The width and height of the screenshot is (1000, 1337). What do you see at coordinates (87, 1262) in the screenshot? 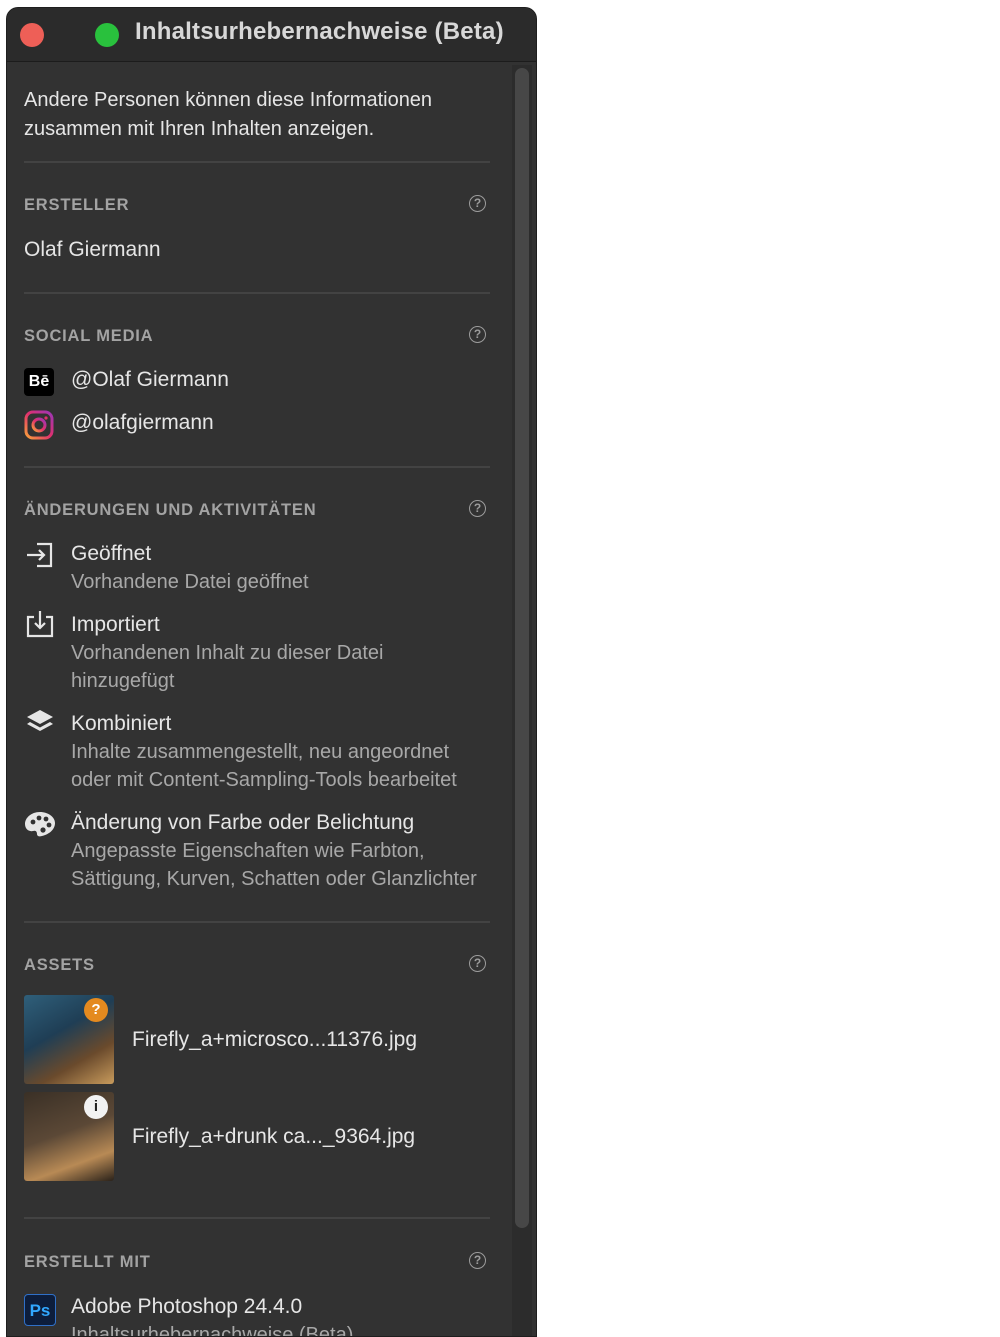
I see `created-with-heading: ERSTELLT MIT` at bounding box center [87, 1262].